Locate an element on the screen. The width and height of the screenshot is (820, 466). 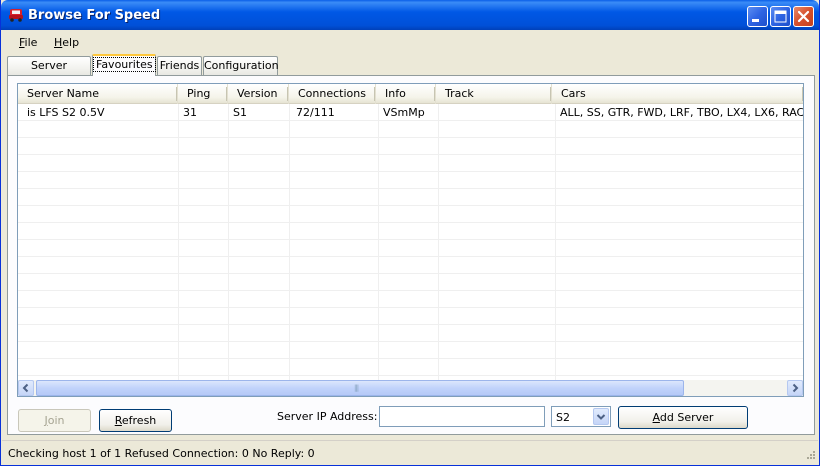
join-label: oin is located at coordinates (56, 420).